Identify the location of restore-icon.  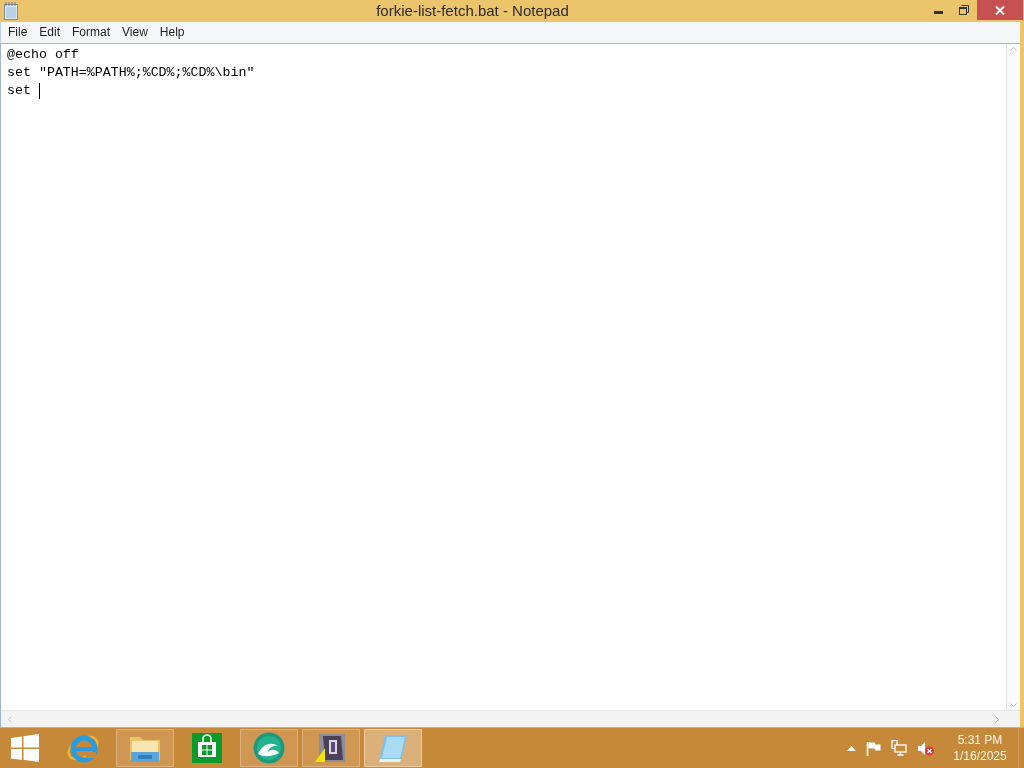
(964, 10).